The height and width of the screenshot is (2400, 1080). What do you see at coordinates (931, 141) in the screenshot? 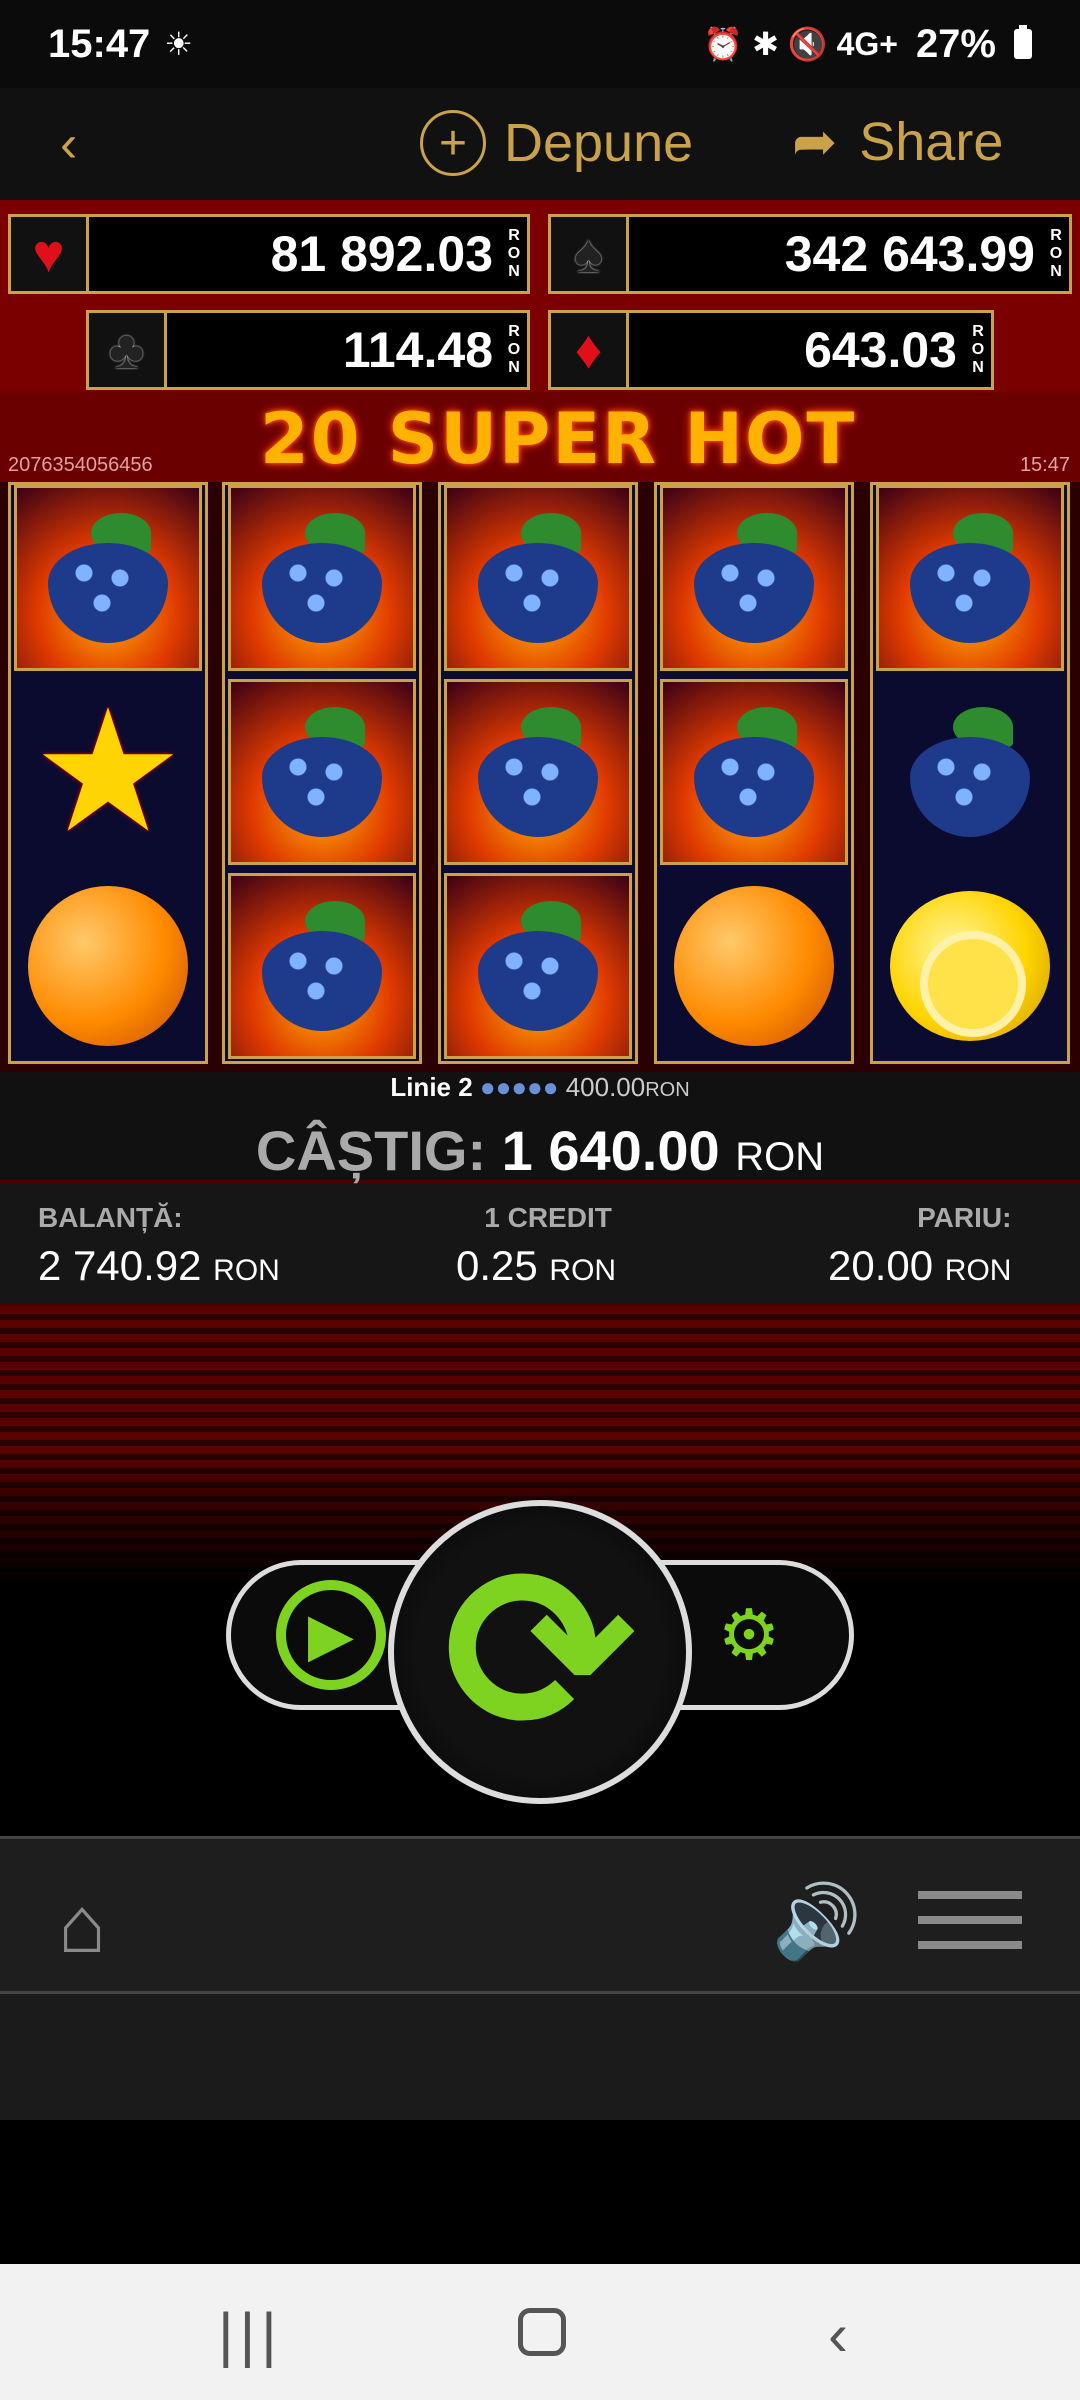
I see `share-label: Share` at bounding box center [931, 141].